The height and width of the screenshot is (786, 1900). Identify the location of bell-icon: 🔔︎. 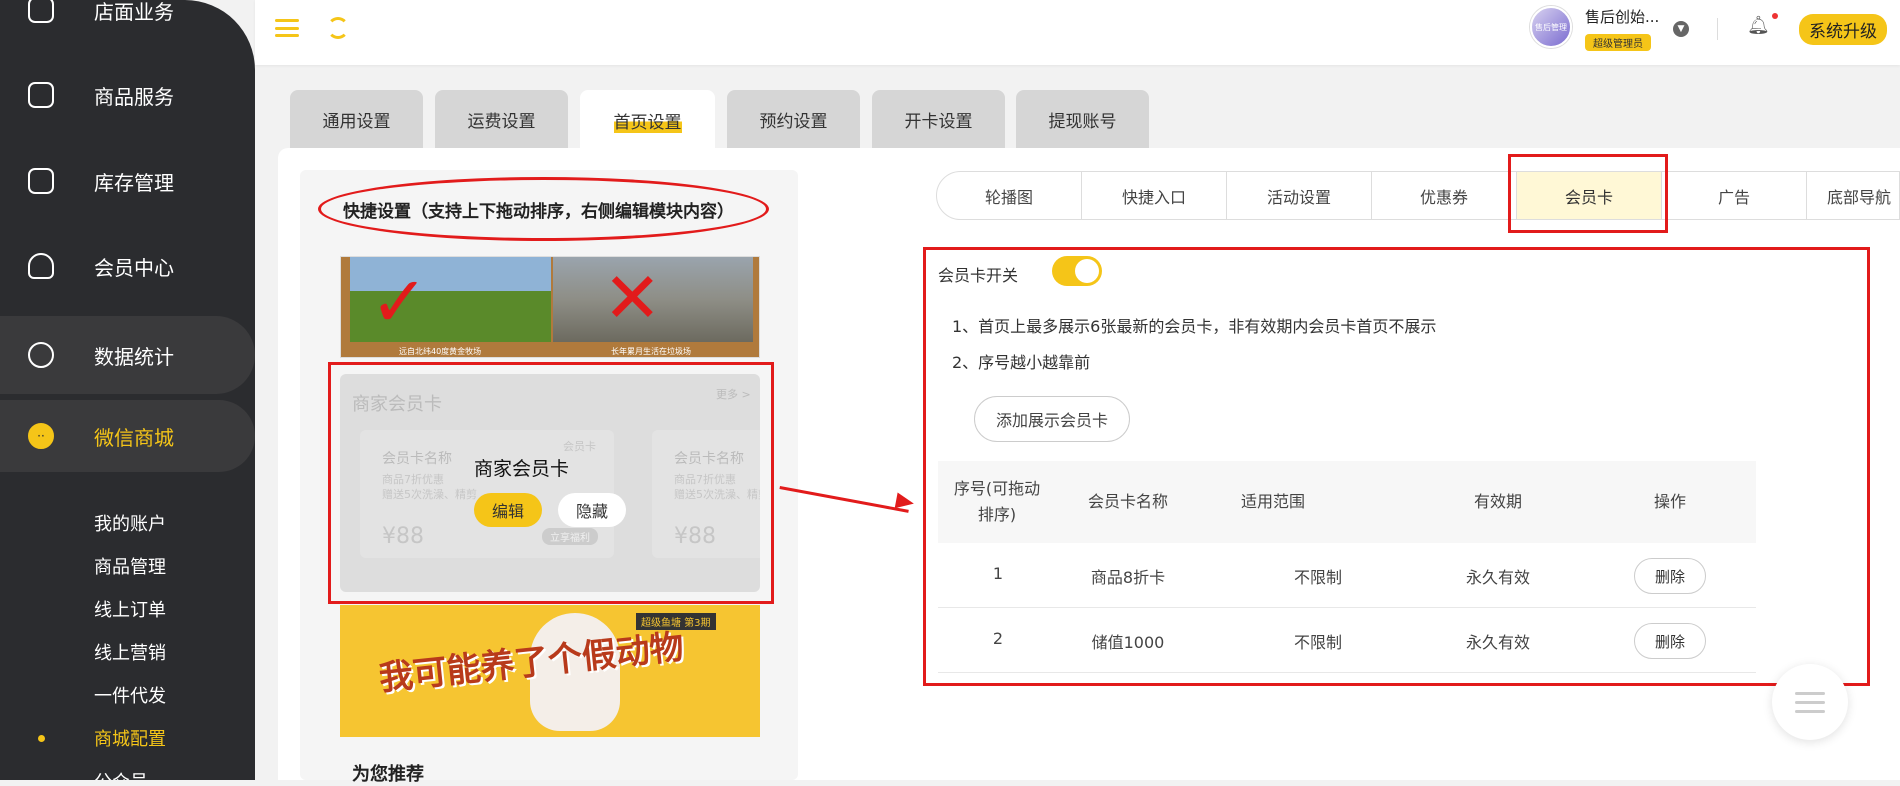
(1758, 25).